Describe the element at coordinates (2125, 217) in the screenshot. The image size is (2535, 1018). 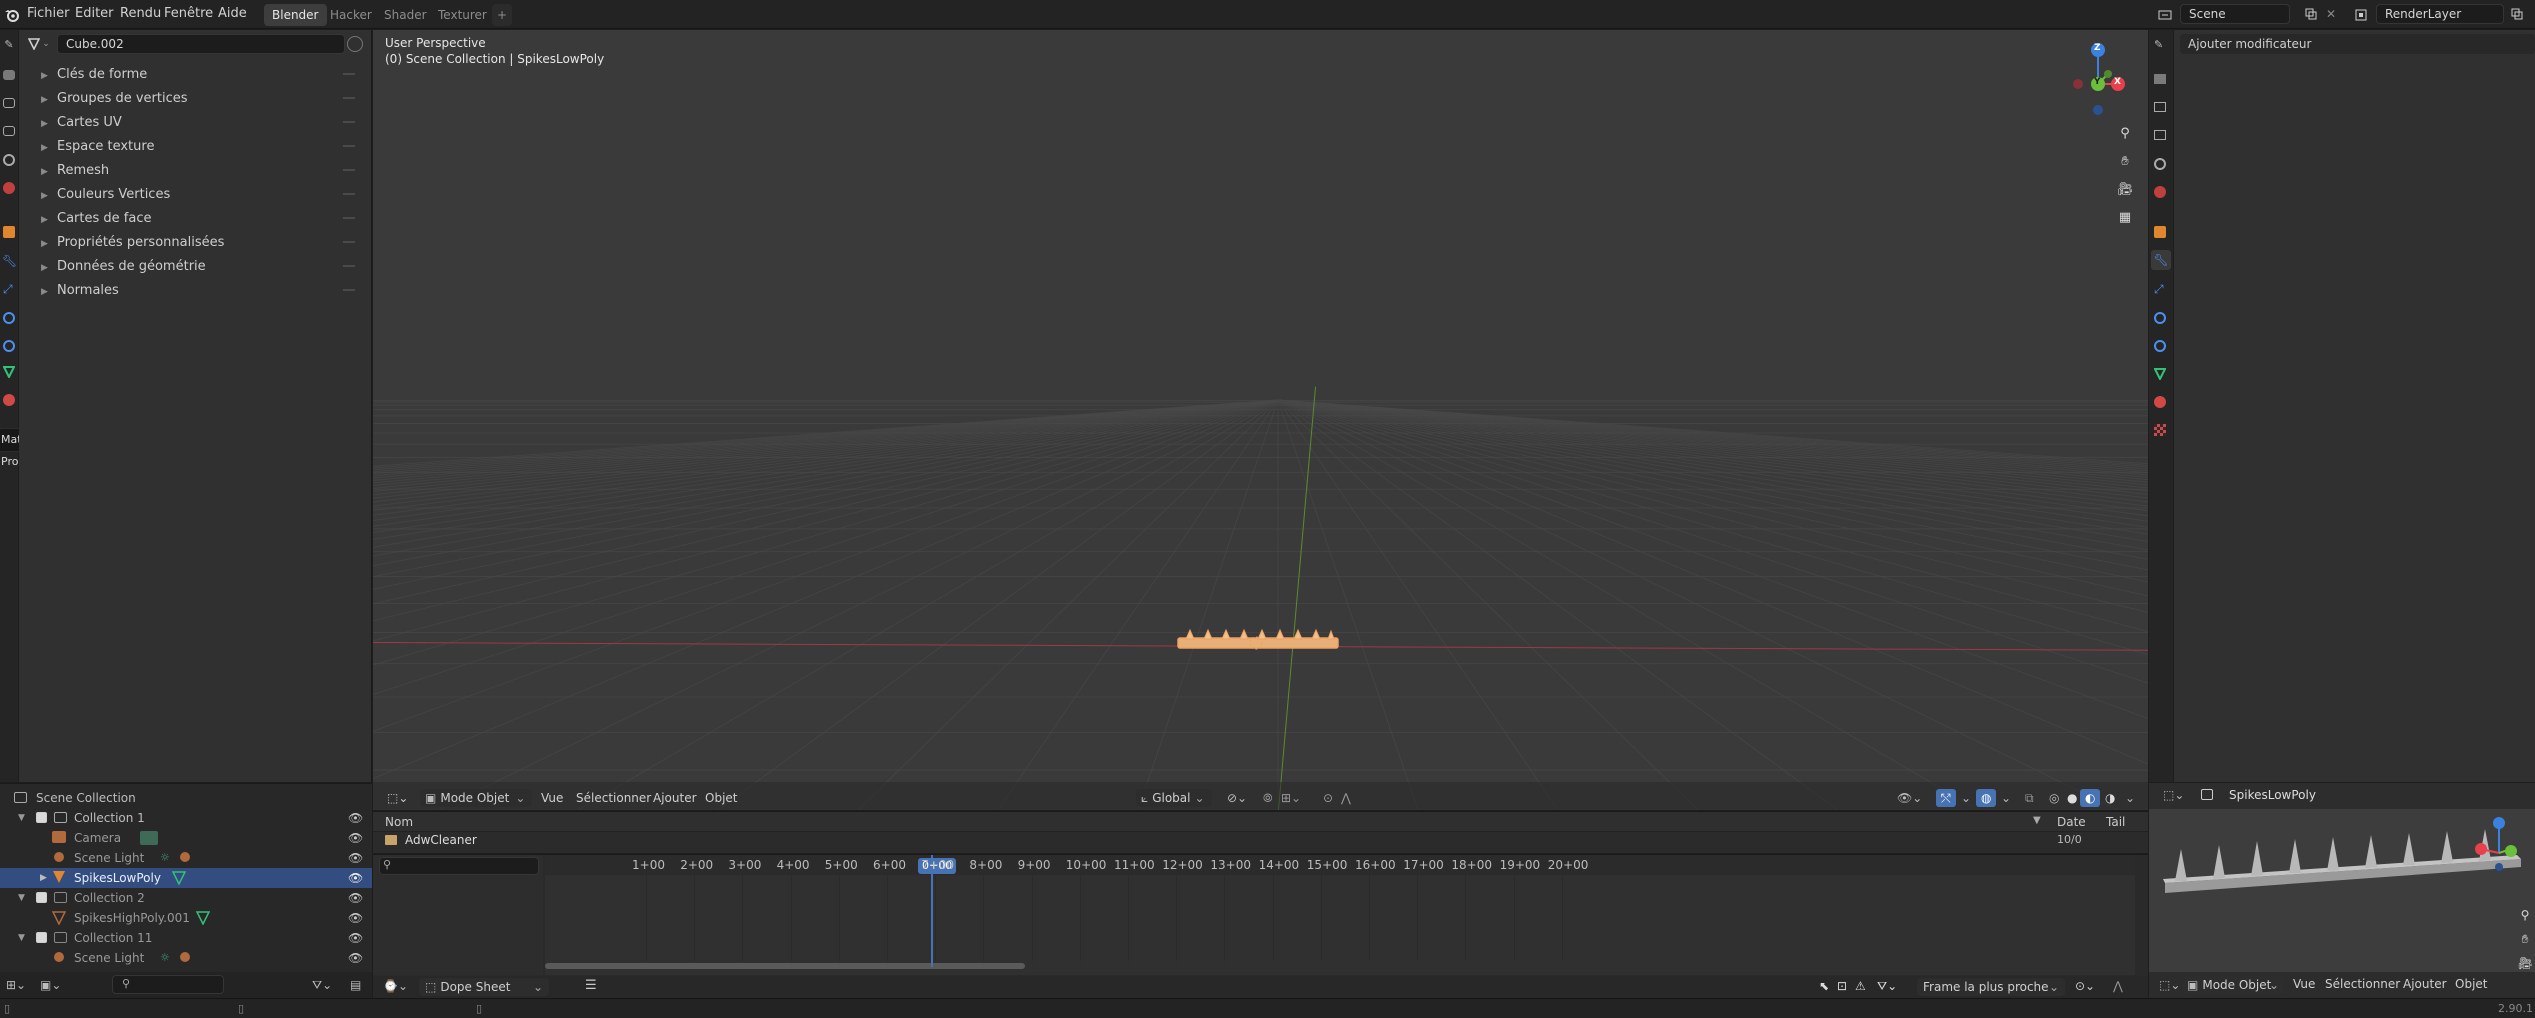
I see `ortho-grid-icon: ▦` at that location.